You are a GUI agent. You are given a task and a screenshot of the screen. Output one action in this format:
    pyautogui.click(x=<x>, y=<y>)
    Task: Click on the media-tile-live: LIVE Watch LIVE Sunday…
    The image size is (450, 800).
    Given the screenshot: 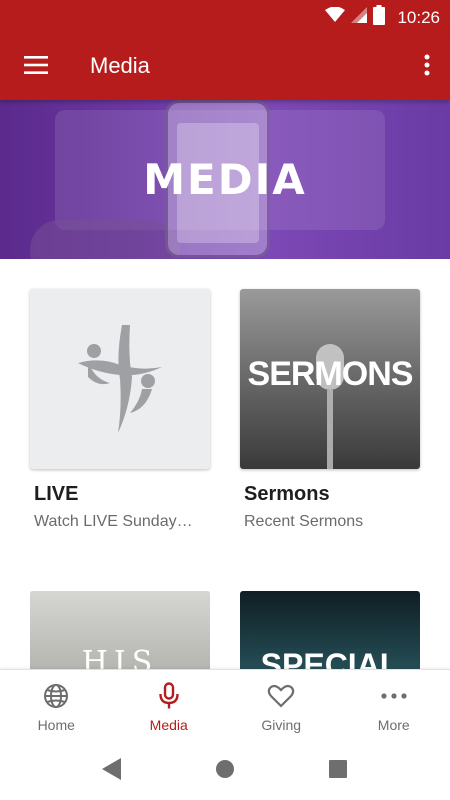 What is the action you would take?
    pyautogui.click(x=120, y=414)
    